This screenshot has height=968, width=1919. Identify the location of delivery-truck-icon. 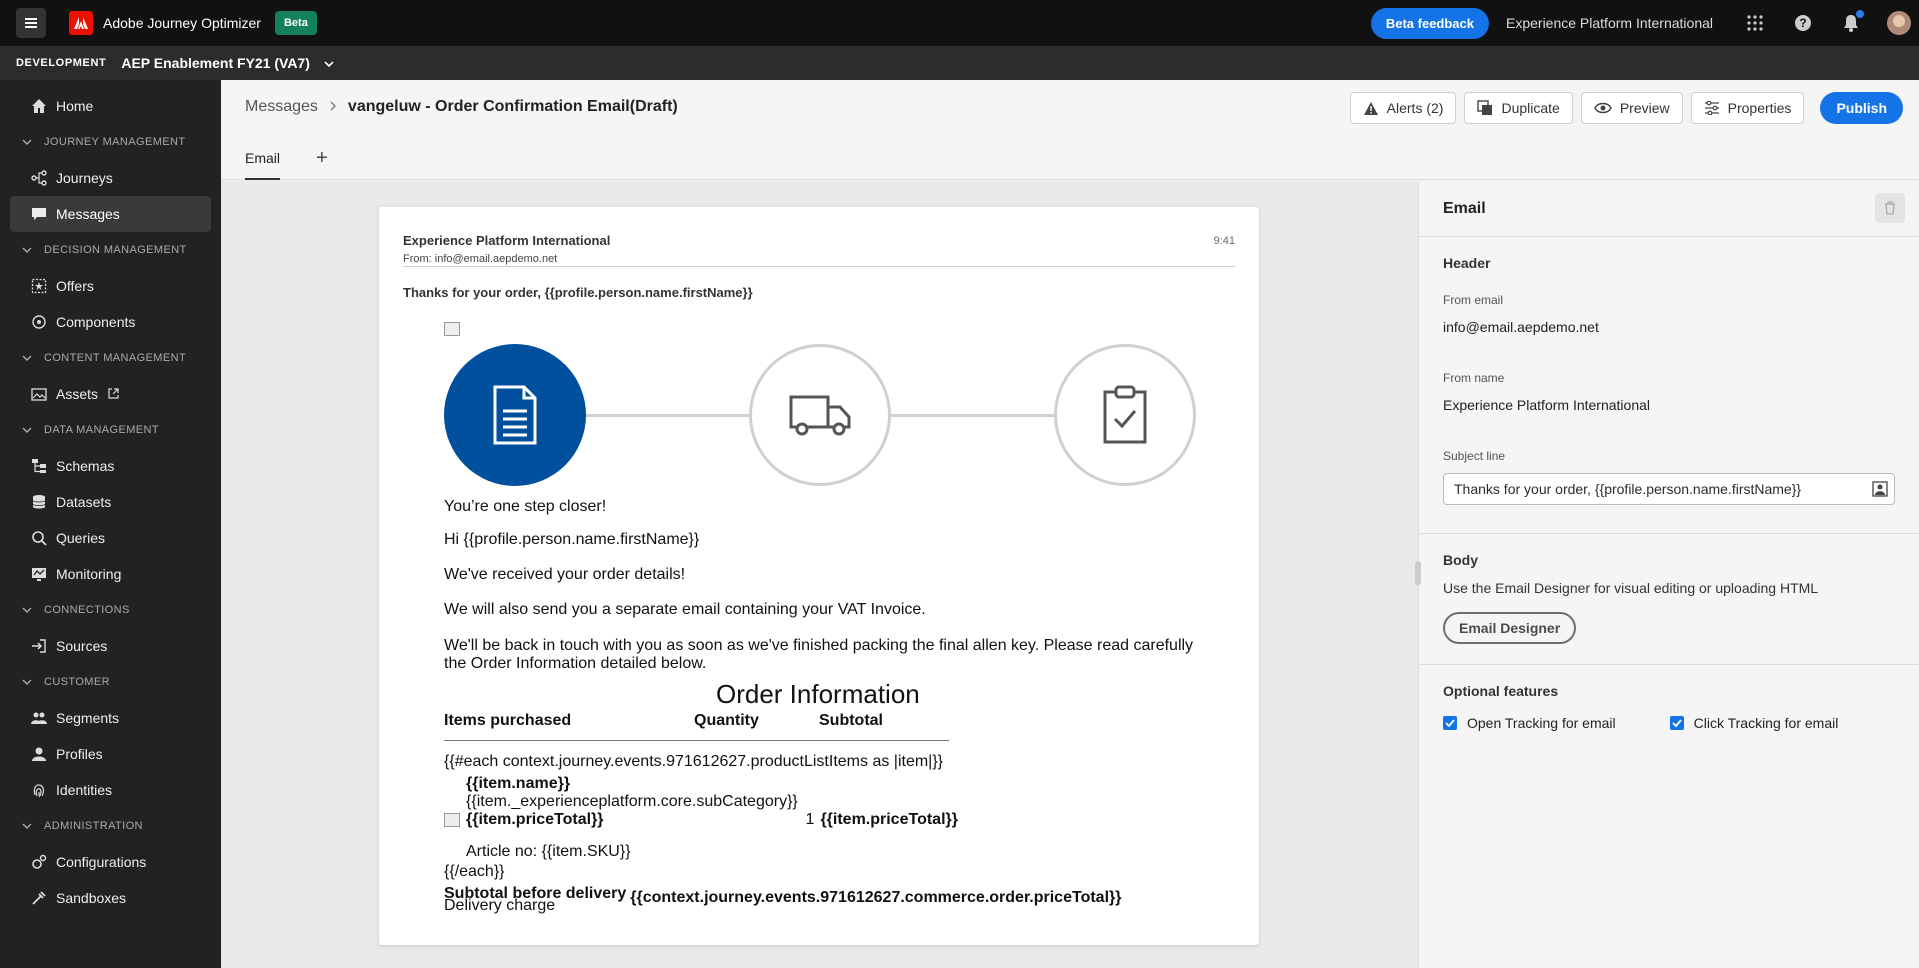
(820, 415).